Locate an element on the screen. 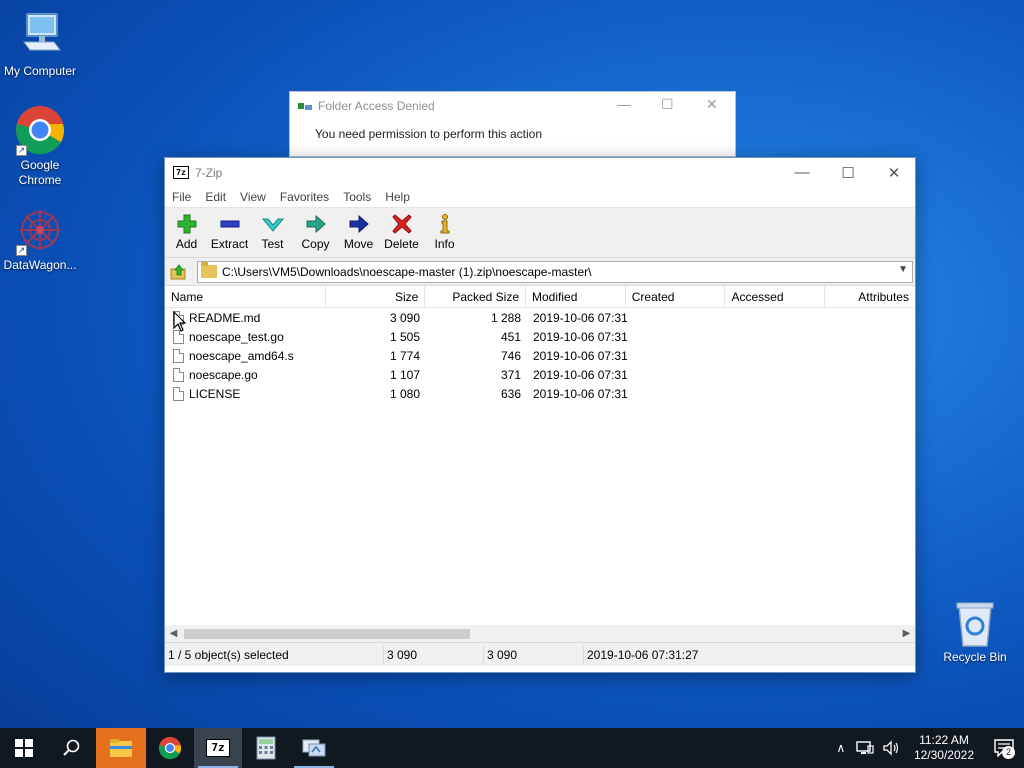 This screenshot has width=1024, height=768. start-button is located at coordinates (24, 748).